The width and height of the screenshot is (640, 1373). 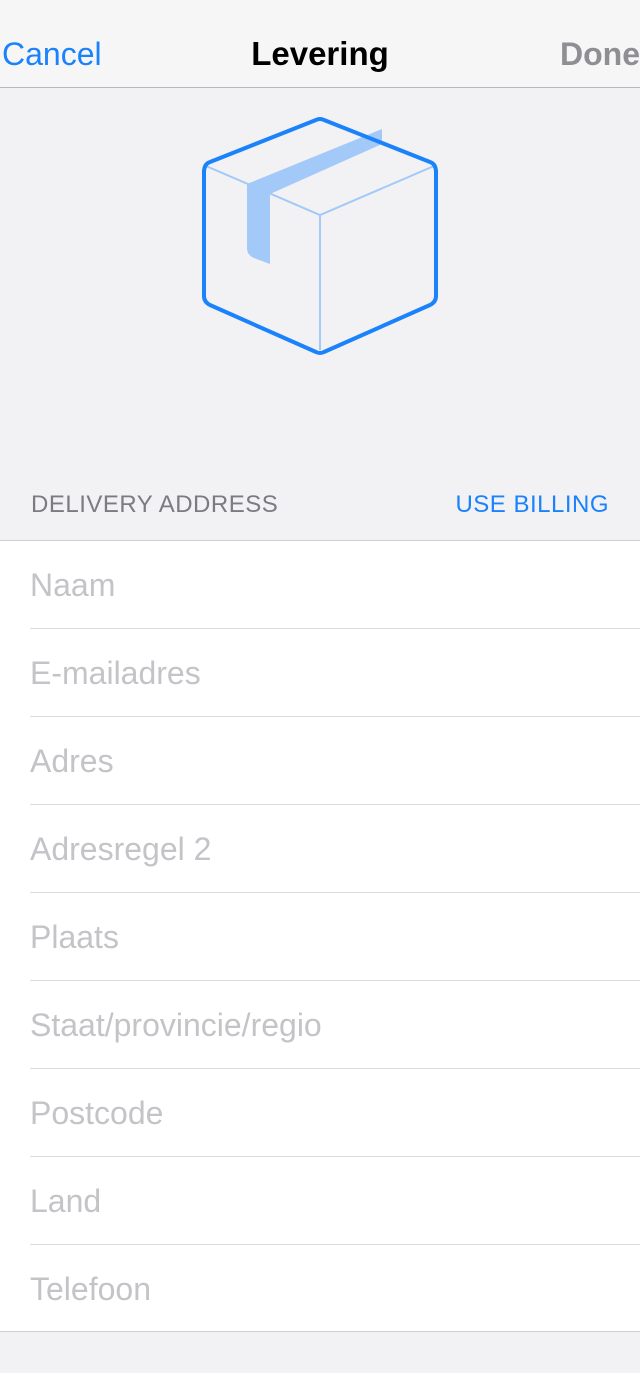 What do you see at coordinates (325, 761) in the screenshot?
I see `address-field` at bounding box center [325, 761].